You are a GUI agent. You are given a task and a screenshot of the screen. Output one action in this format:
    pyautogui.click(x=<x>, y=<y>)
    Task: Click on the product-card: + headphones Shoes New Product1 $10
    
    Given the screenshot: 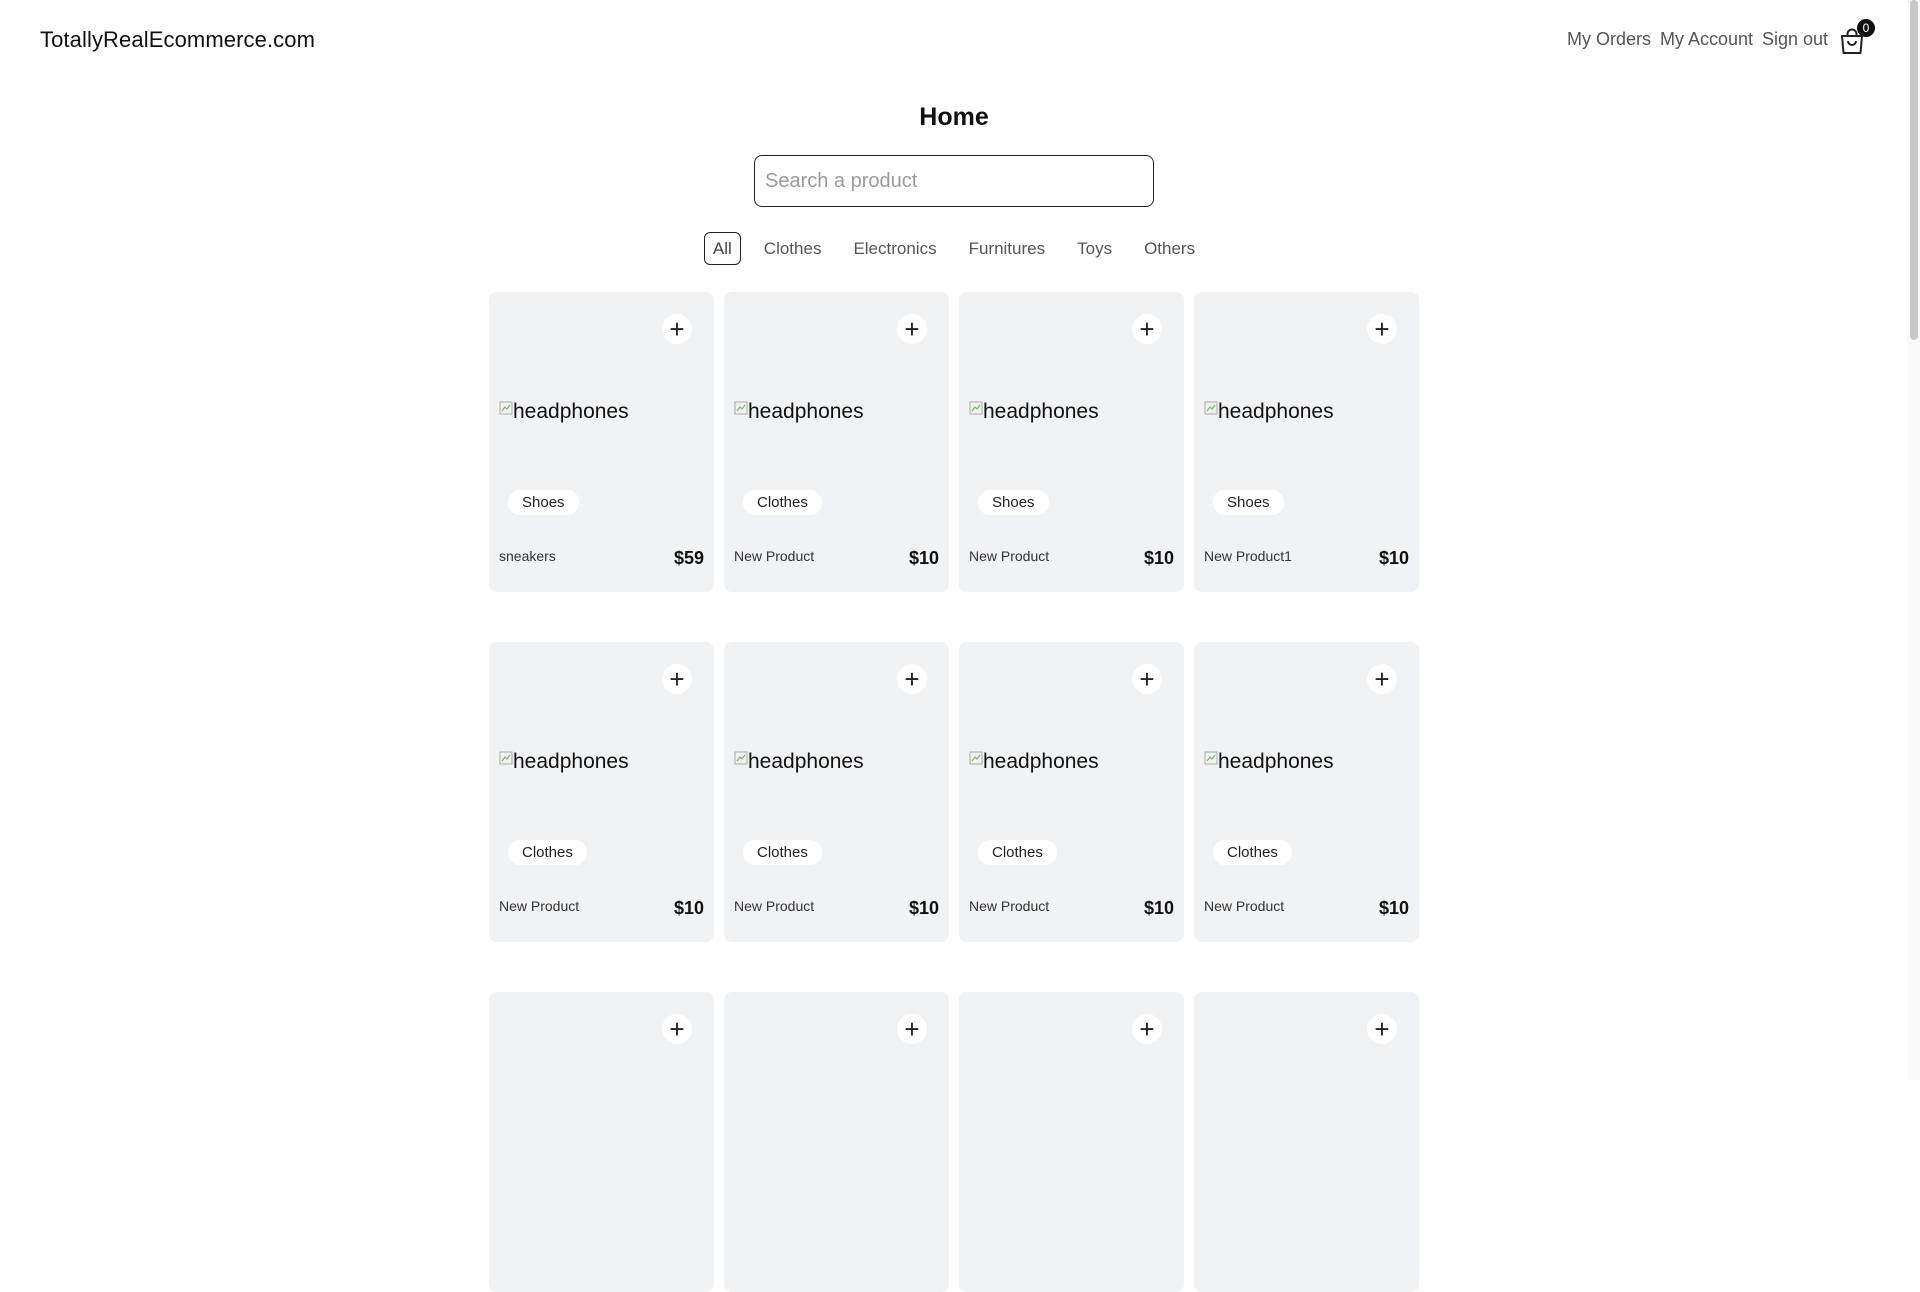 What is the action you would take?
    pyautogui.click(x=1306, y=442)
    